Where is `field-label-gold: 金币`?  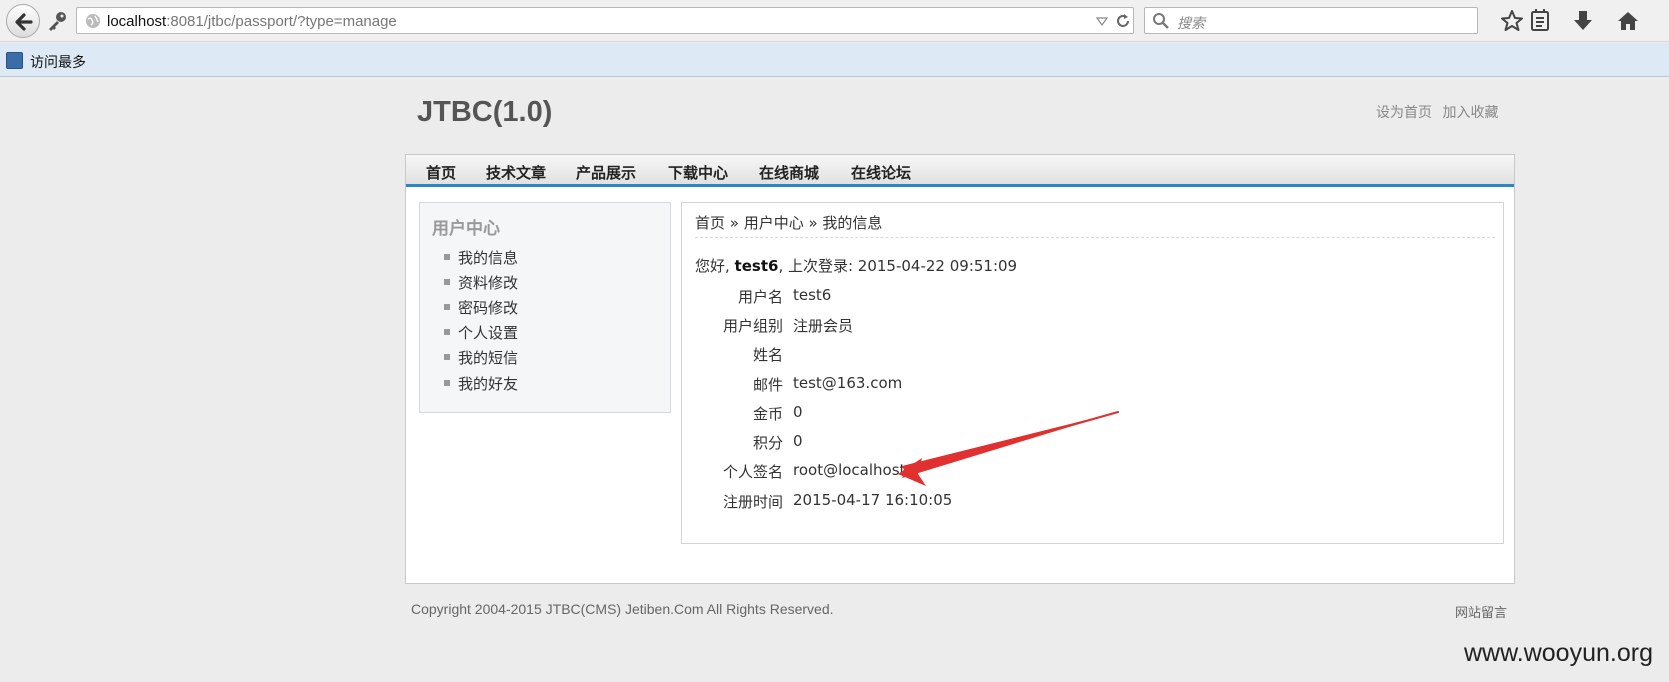 field-label-gold: 金币 is located at coordinates (767, 414).